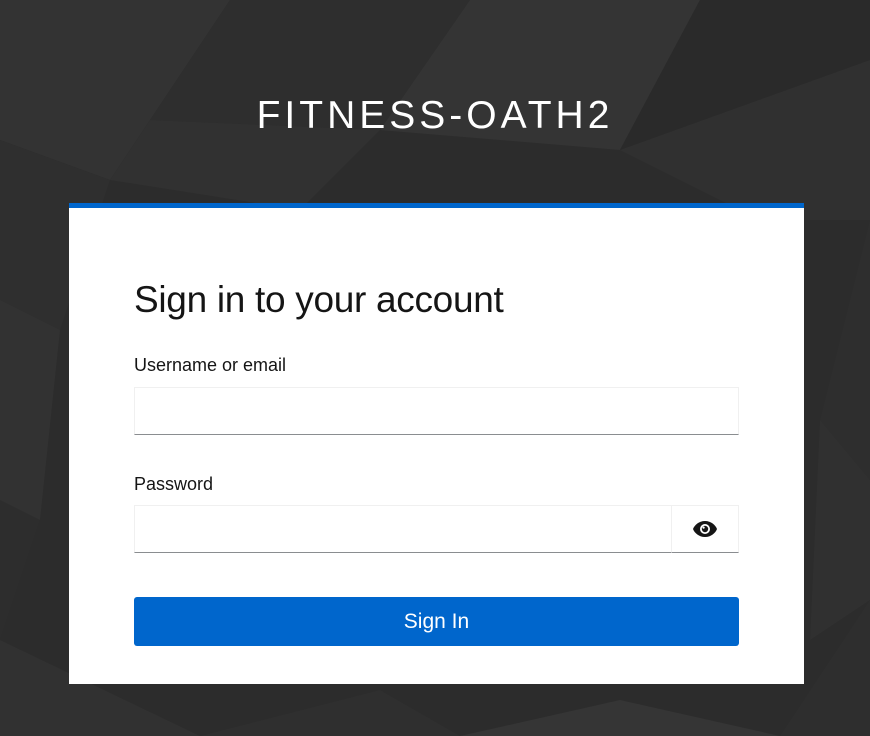 The height and width of the screenshot is (736, 870). Describe the element at coordinates (174, 484) in the screenshot. I see `password-label: Password` at that location.